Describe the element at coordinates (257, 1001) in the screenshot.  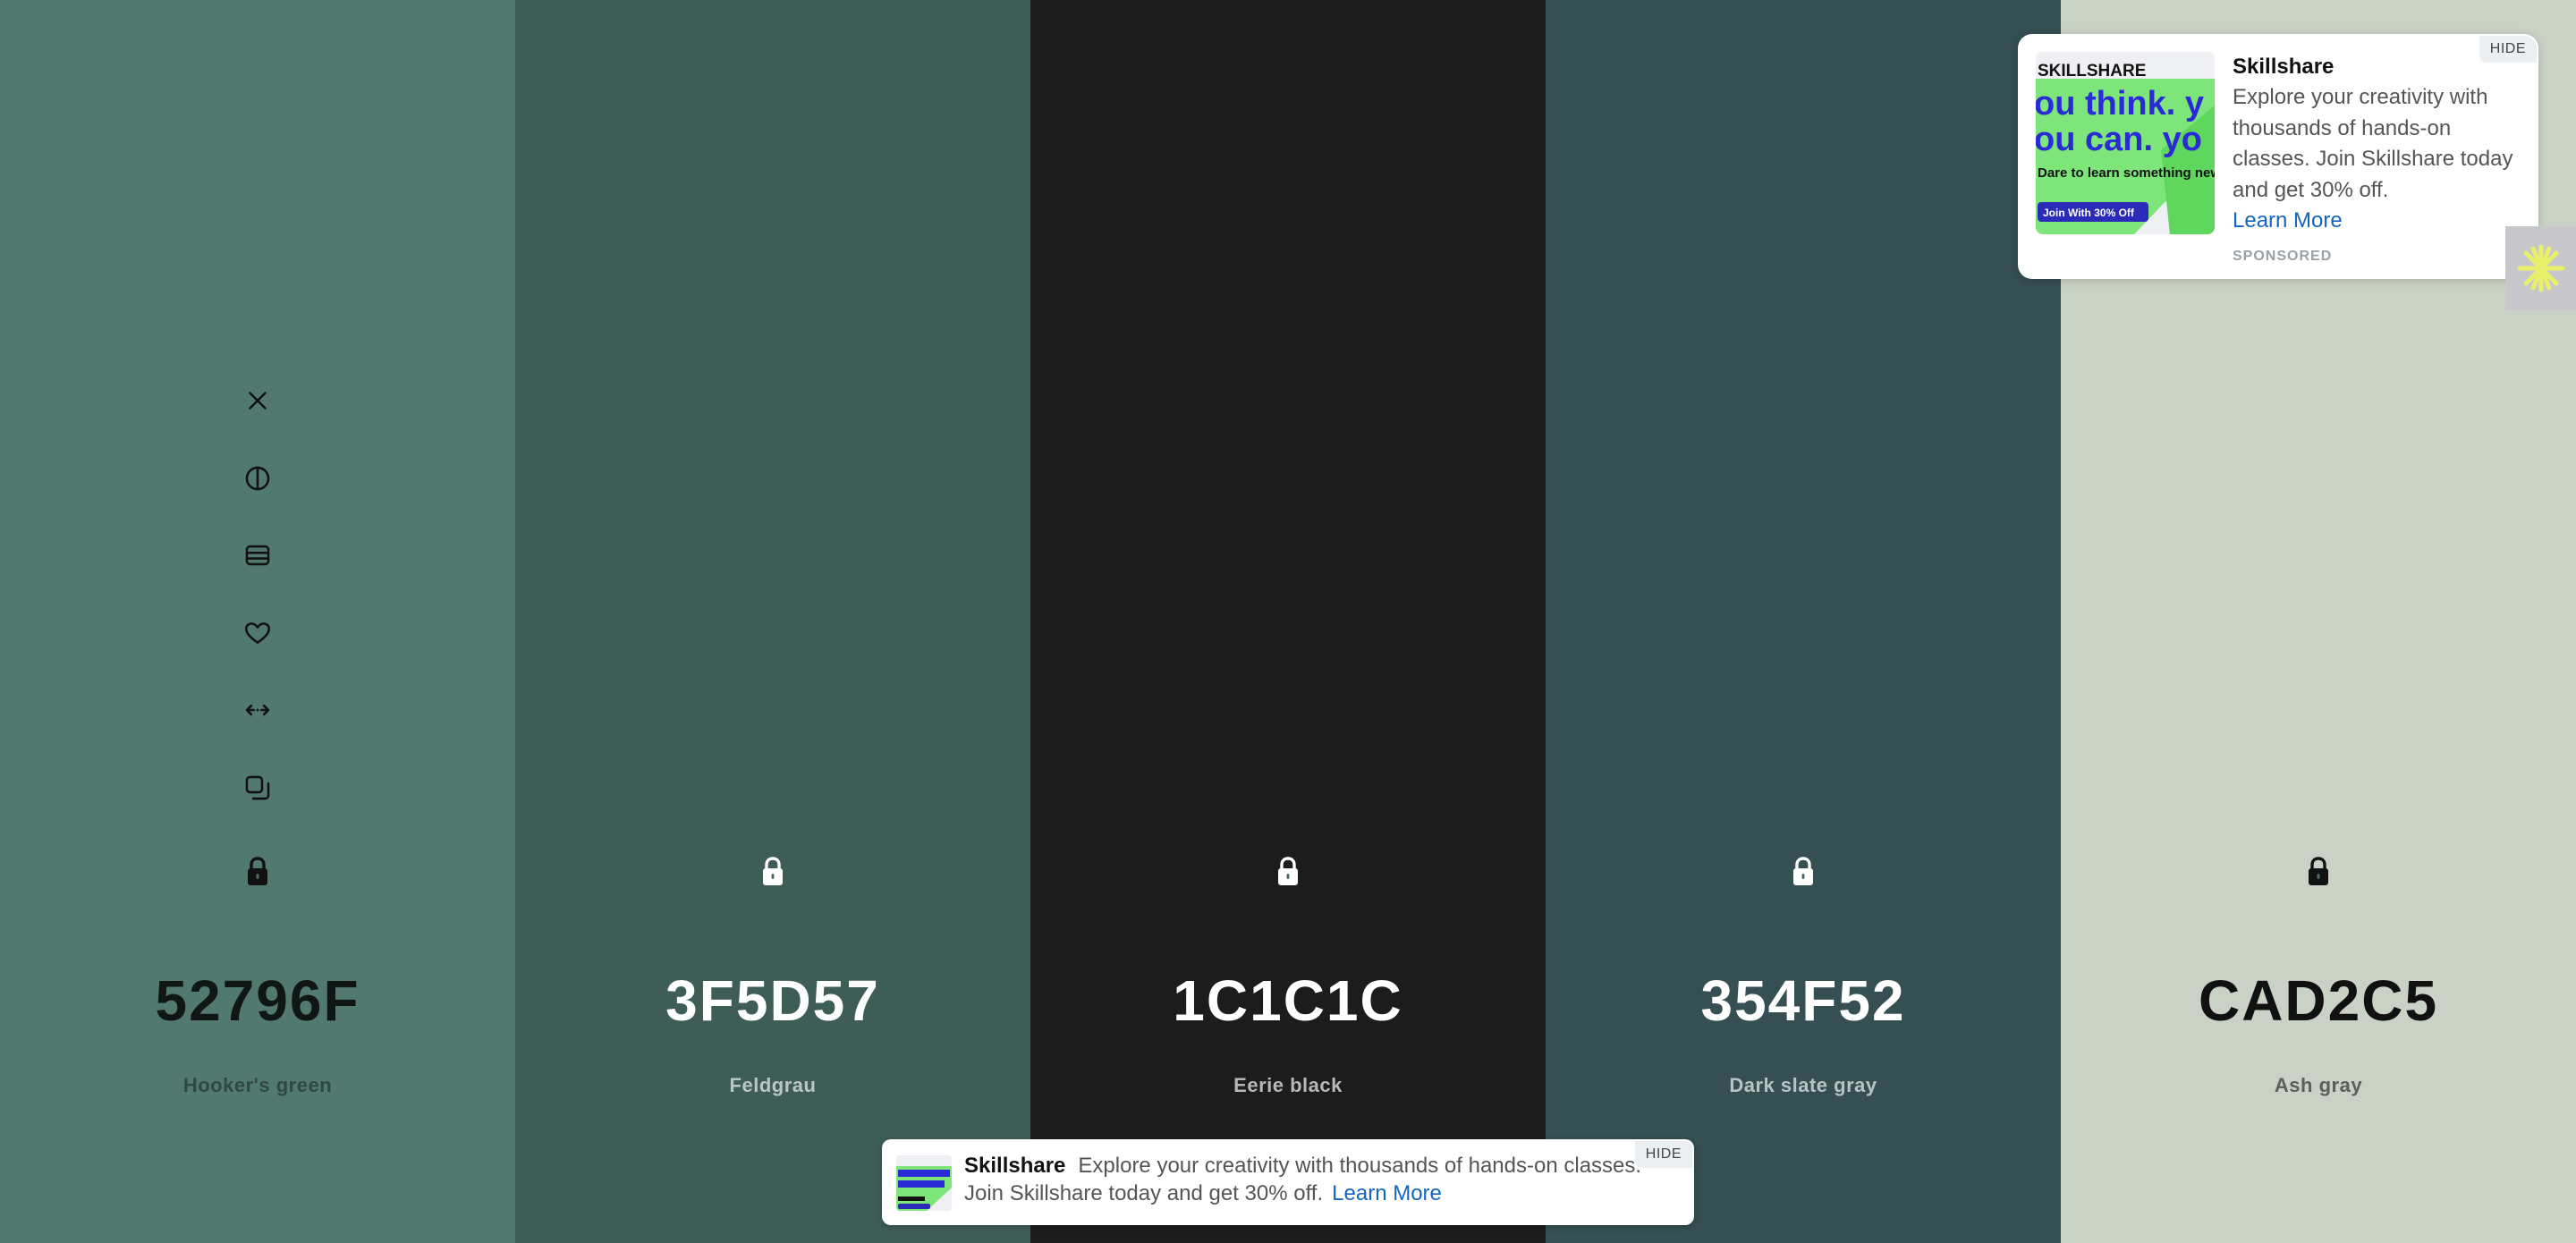
I see `hex-code: 52796F` at that location.